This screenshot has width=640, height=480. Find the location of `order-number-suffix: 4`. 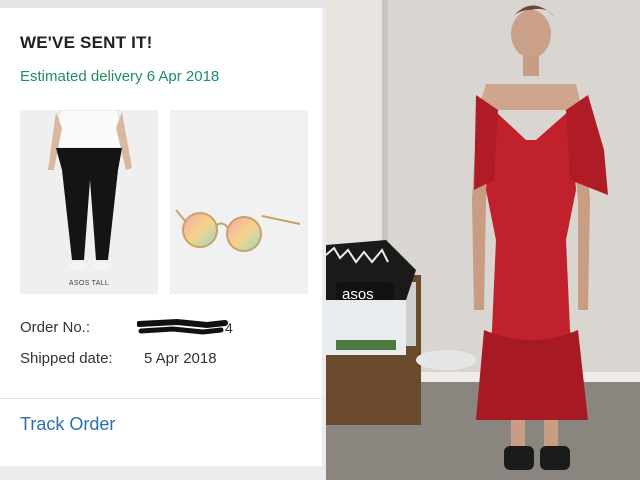

order-number-suffix: 4 is located at coordinates (229, 328).